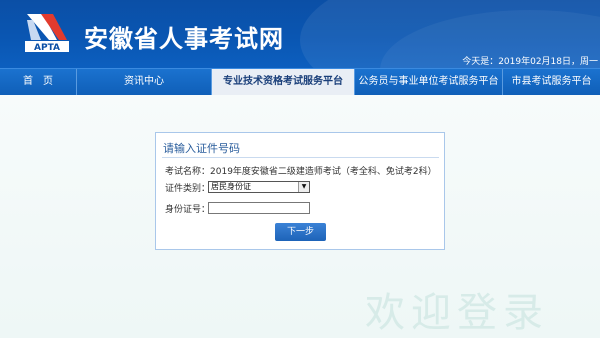 The image size is (600, 338). Describe the element at coordinates (47, 33) in the screenshot. I see `apta-logo: APTA` at that location.